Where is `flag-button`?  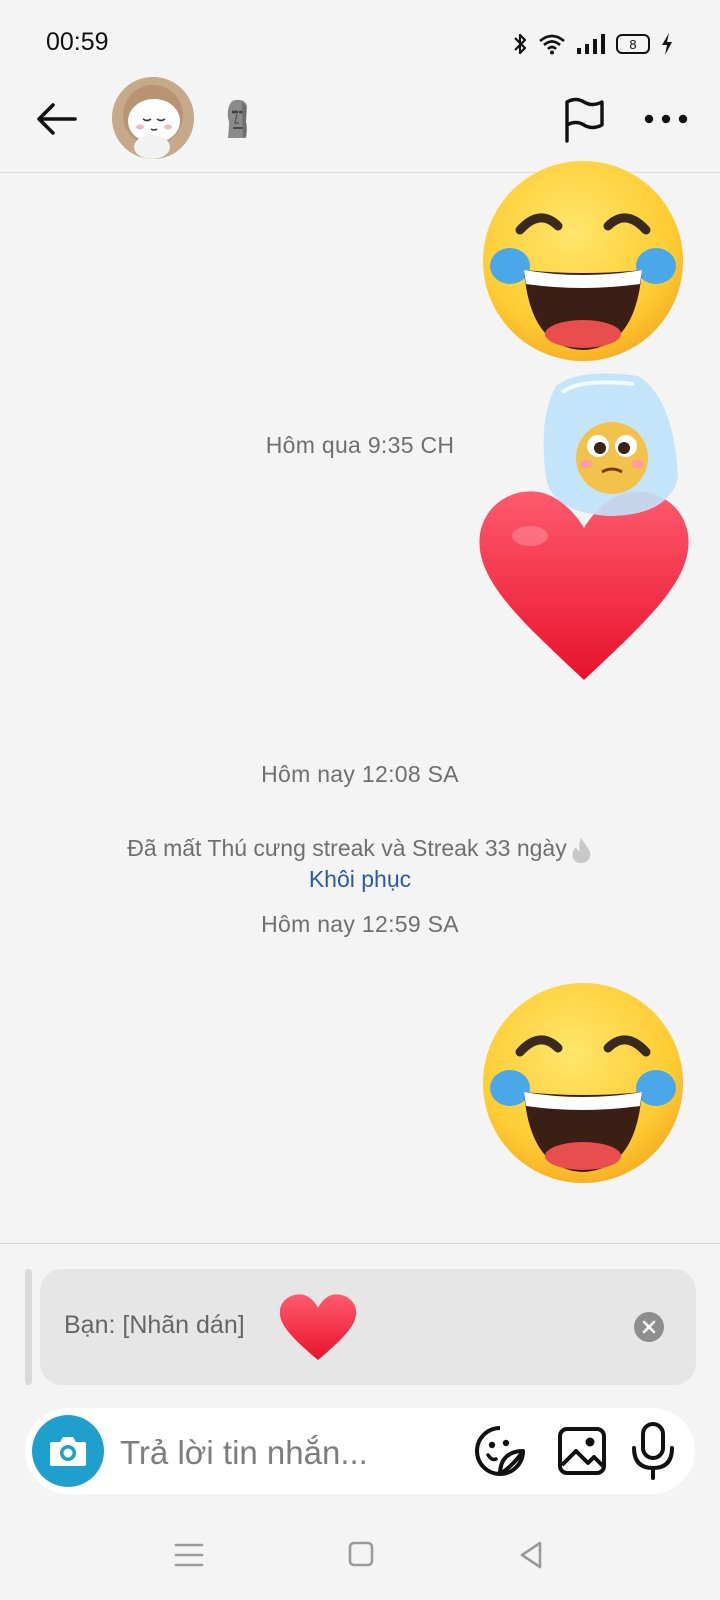 flag-button is located at coordinates (584, 120).